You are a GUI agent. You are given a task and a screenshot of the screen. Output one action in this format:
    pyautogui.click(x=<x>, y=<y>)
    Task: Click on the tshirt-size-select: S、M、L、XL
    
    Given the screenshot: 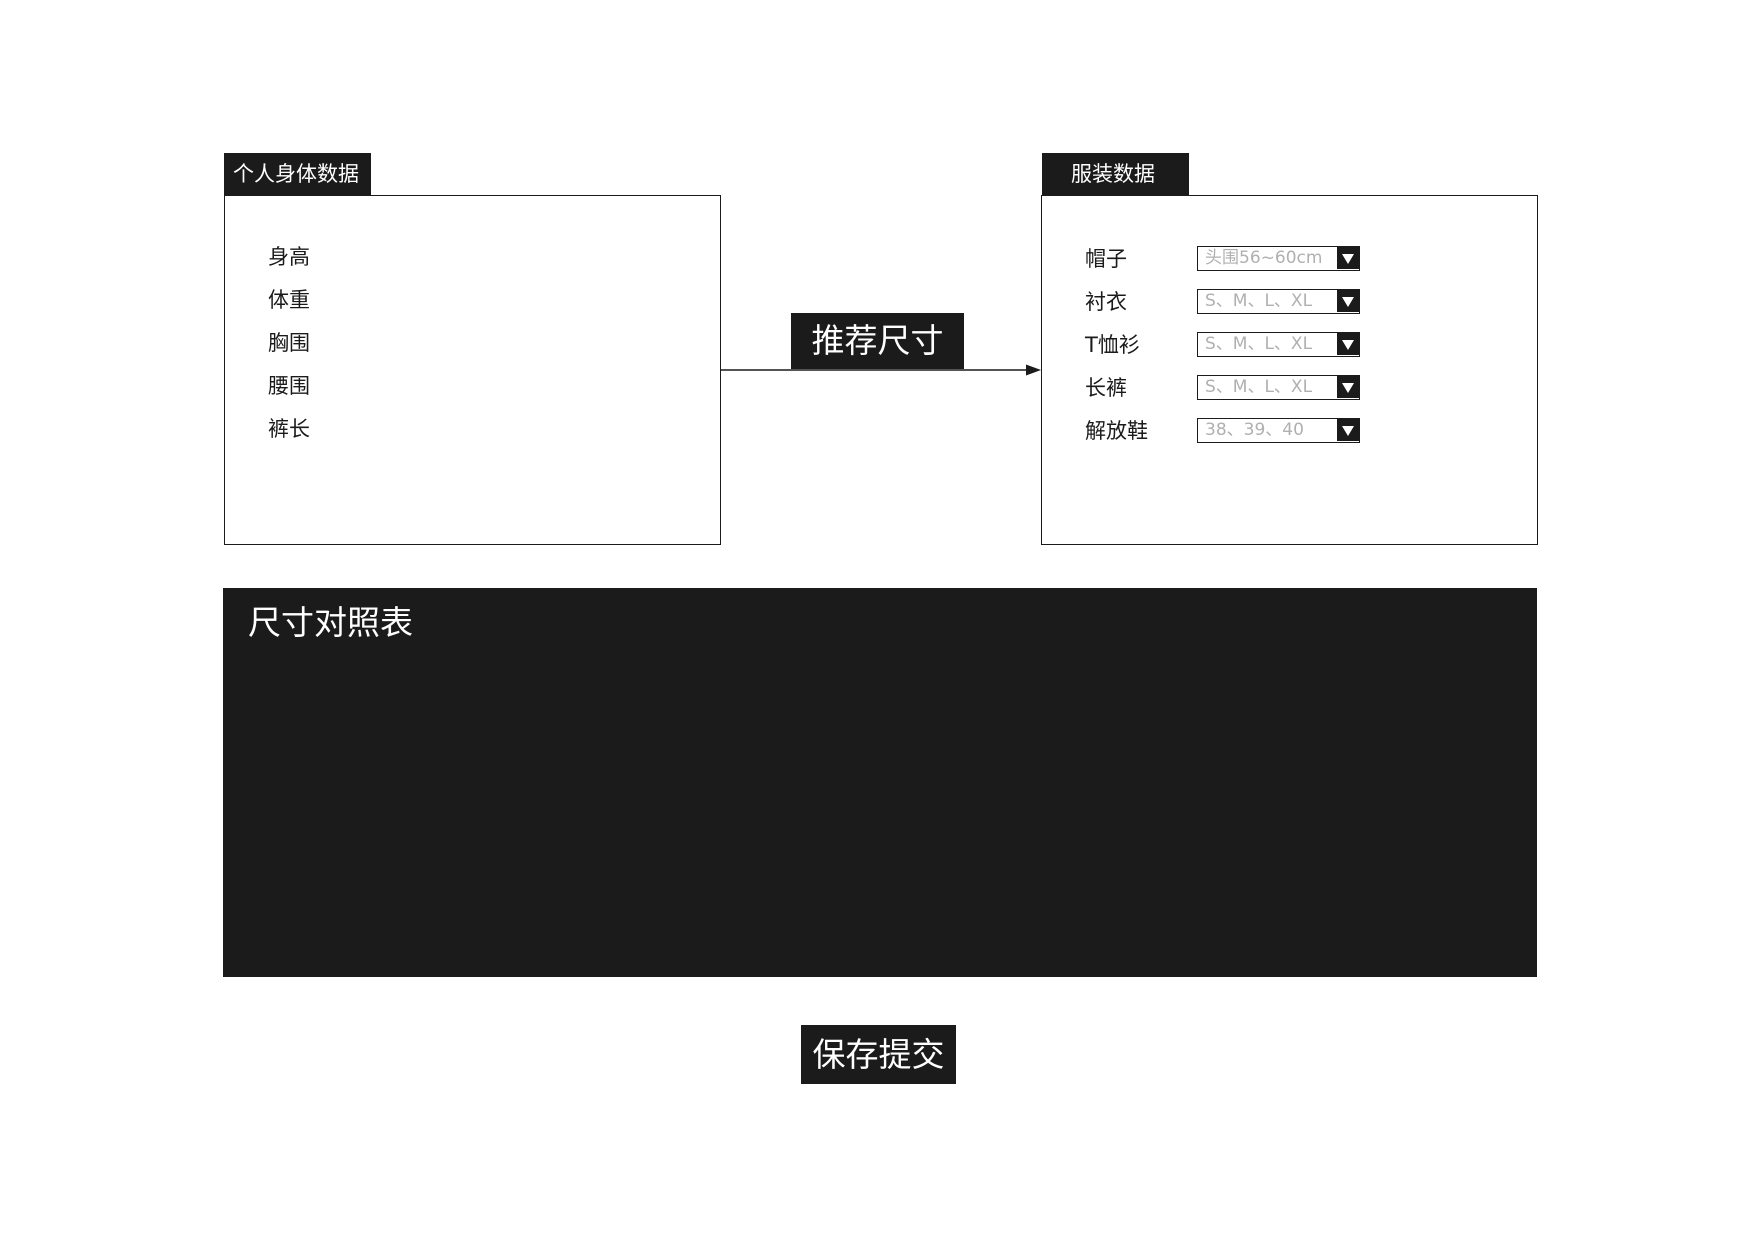 What is the action you would take?
    pyautogui.click(x=1278, y=344)
    